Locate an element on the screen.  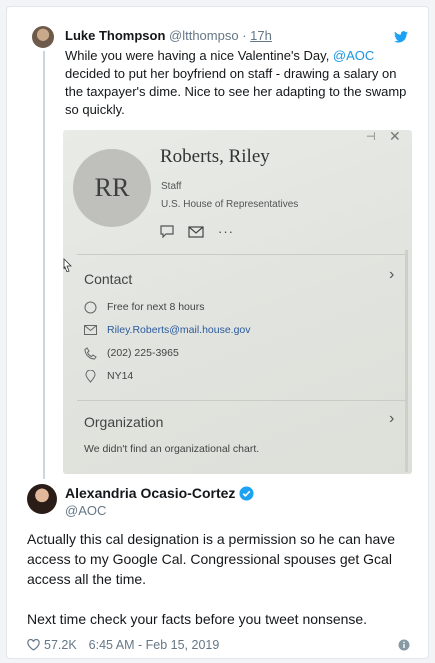
contact-role: Staff is located at coordinates (171, 186).